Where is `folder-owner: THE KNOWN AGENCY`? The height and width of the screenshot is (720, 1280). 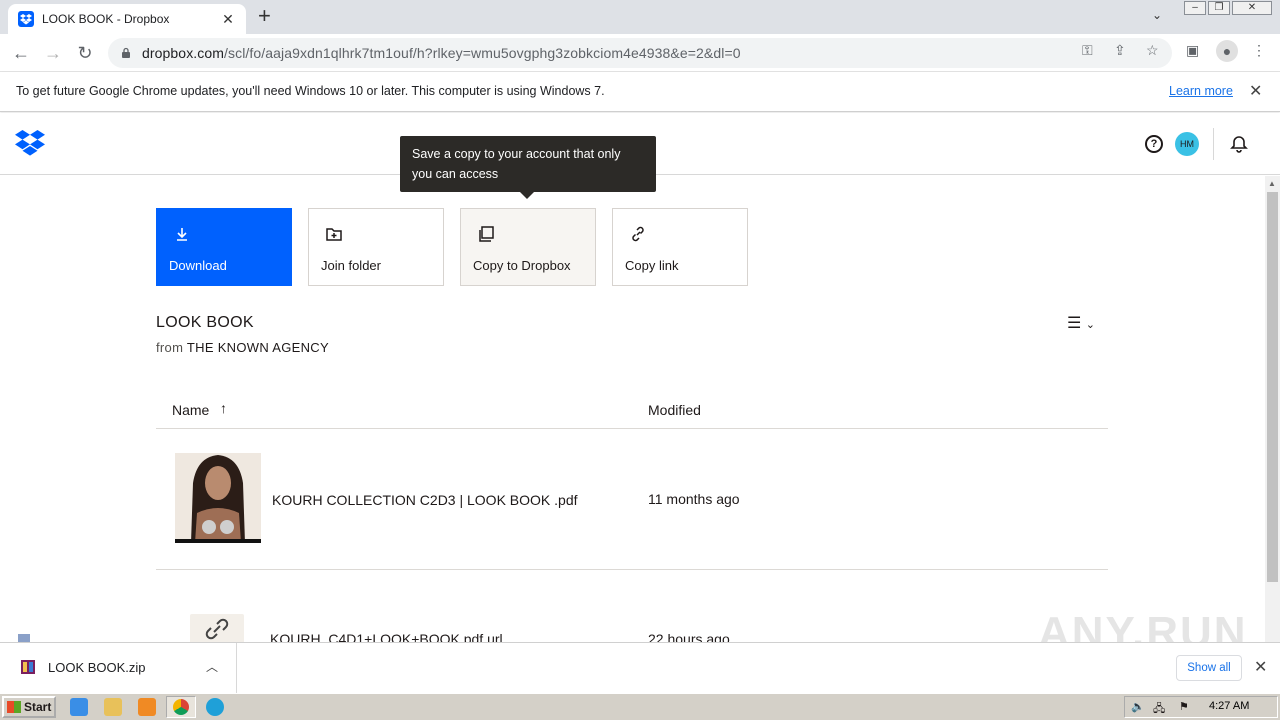 folder-owner: THE KNOWN AGENCY is located at coordinates (257, 347).